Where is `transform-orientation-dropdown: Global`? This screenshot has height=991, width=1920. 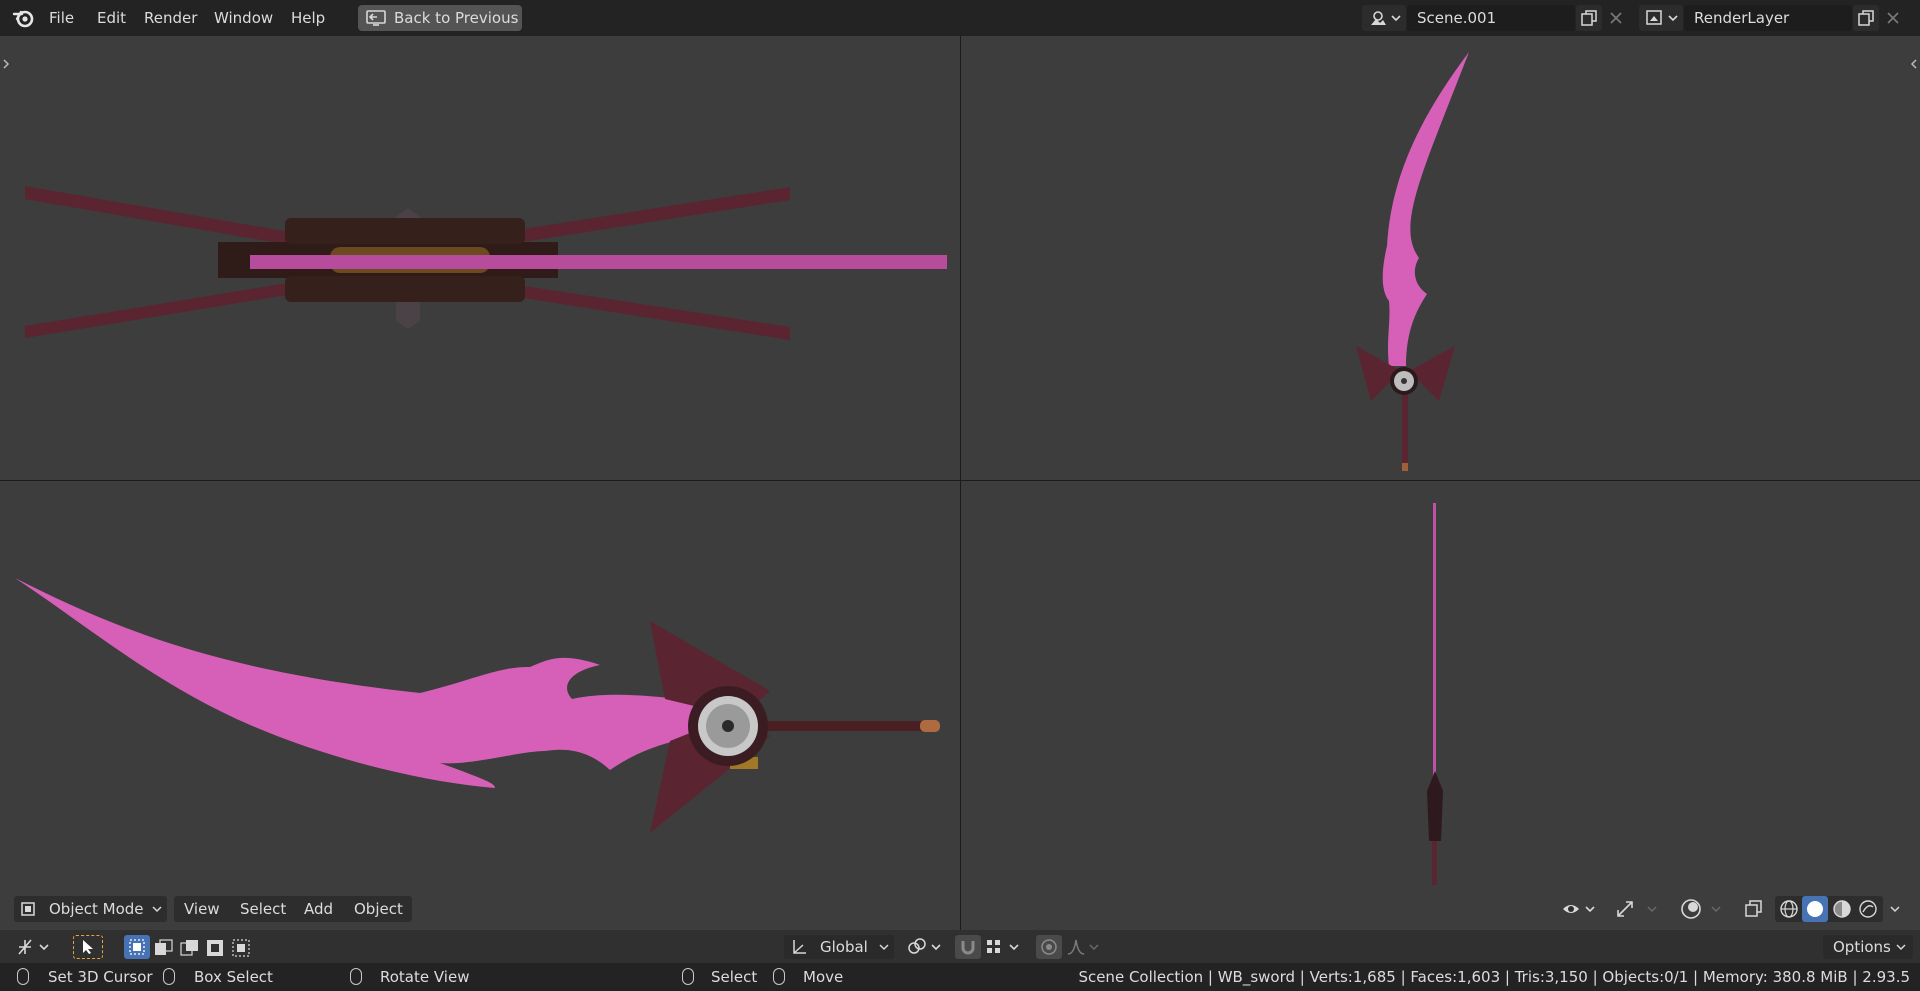
transform-orientation-dropdown: Global is located at coordinates (839, 947).